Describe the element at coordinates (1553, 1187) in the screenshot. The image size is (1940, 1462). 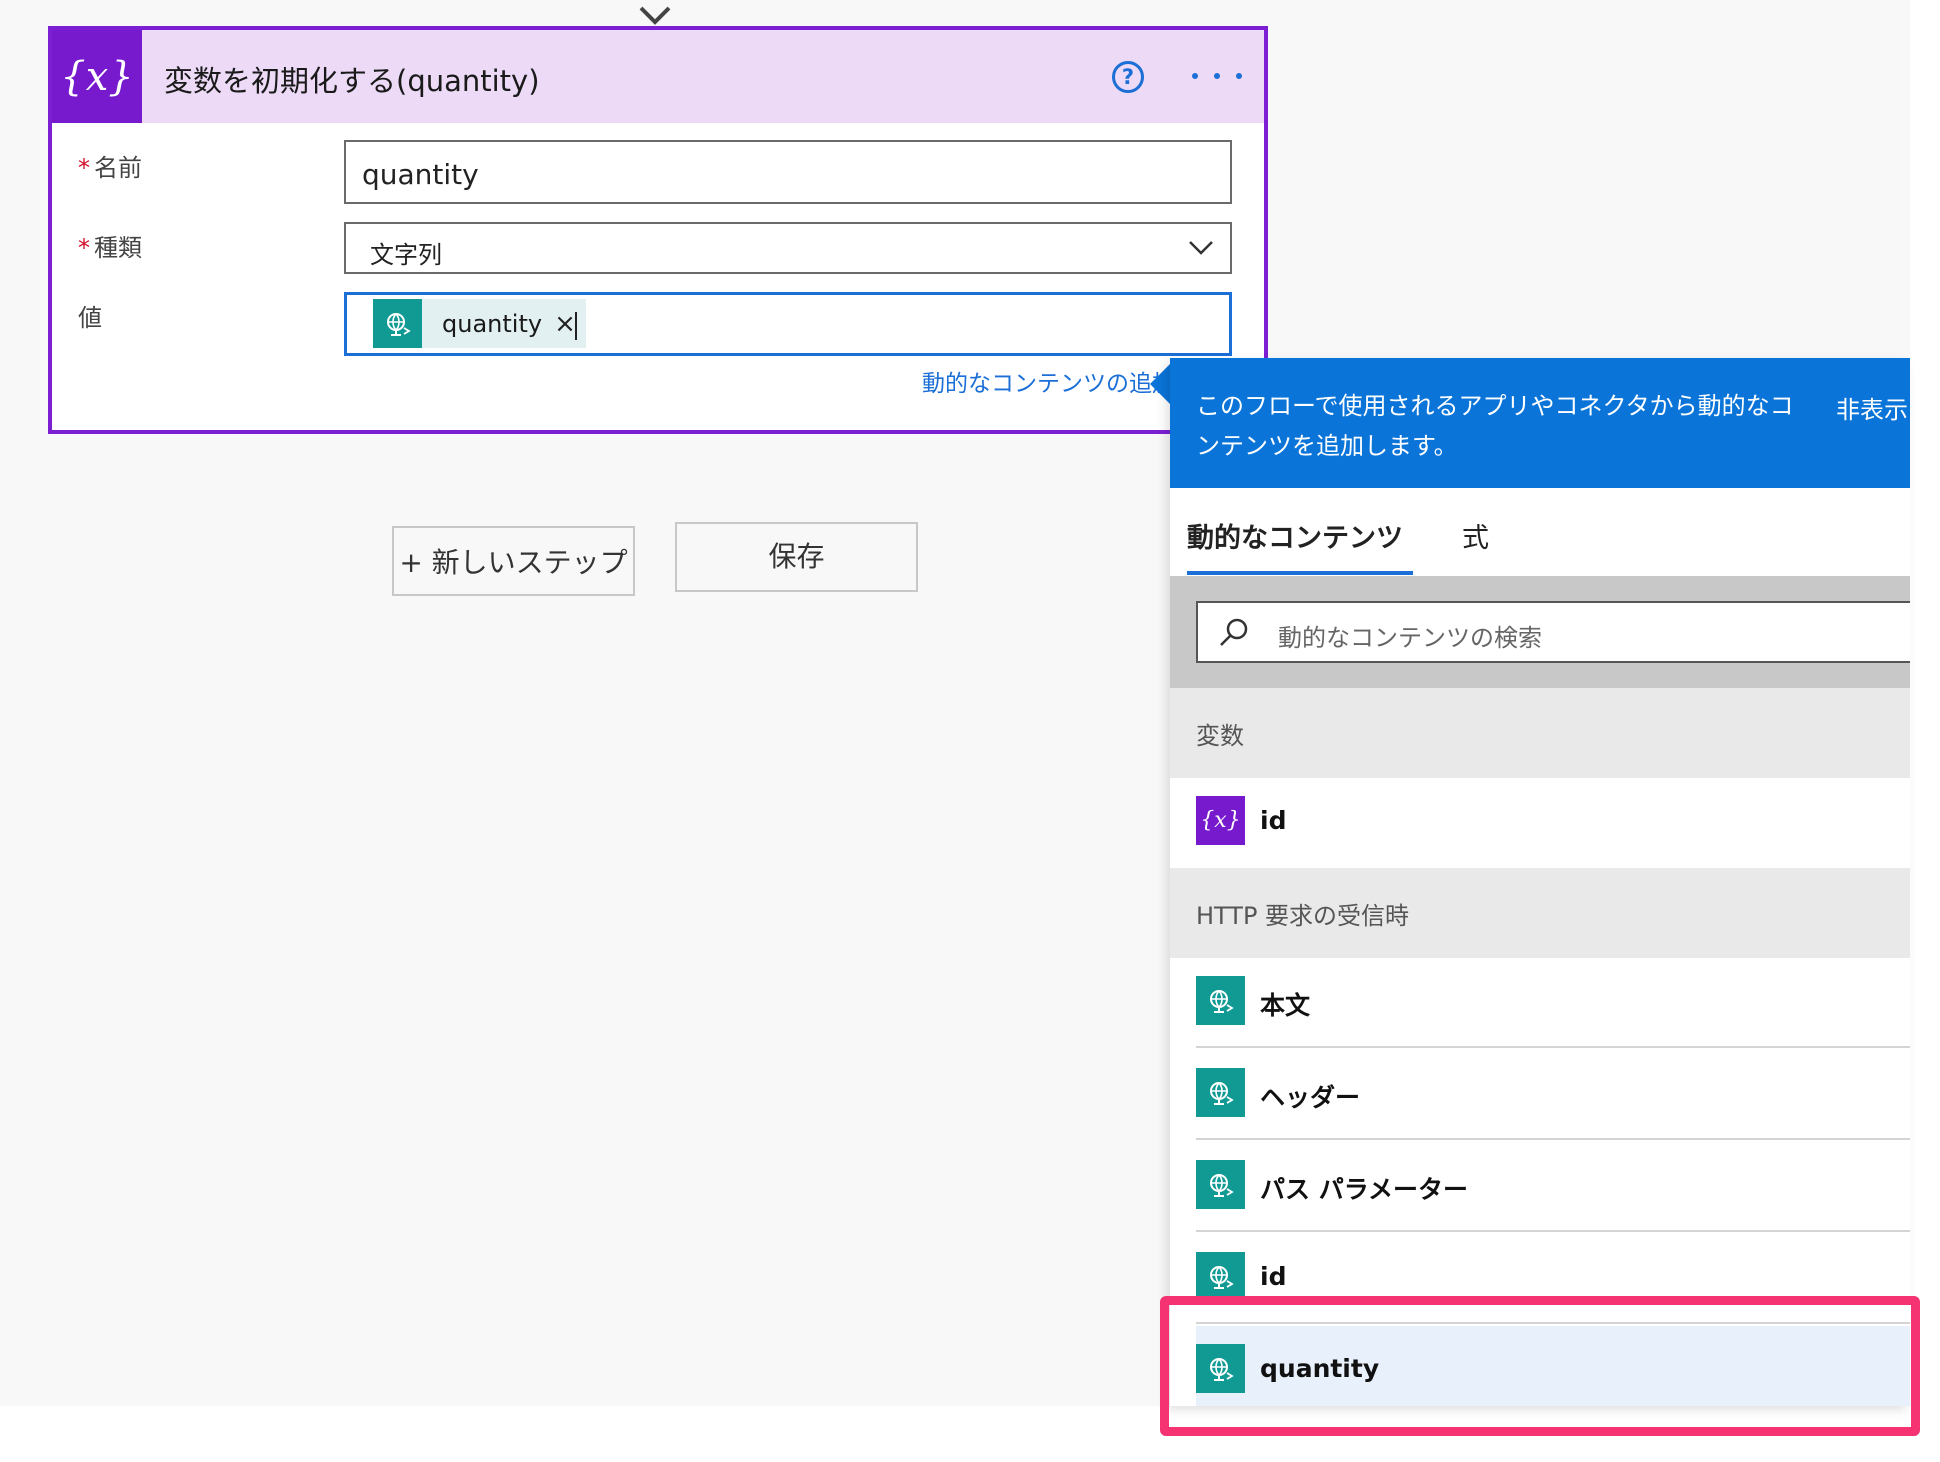
I see `list-item: パス パラメーター` at that location.